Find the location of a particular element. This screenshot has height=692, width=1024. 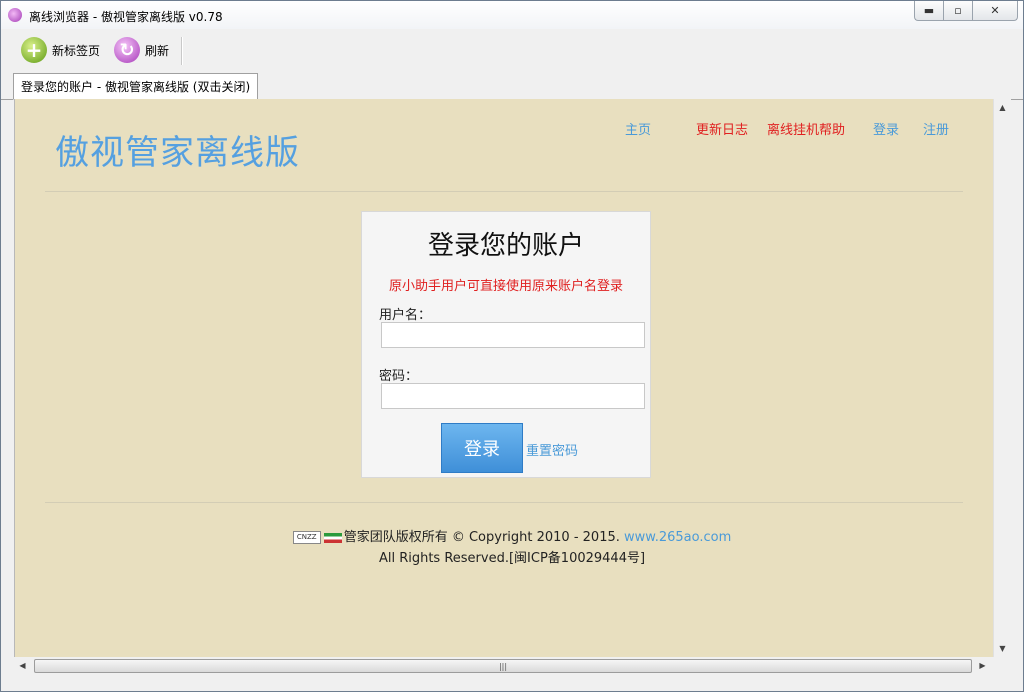

vertical-scrollbar: ▲ ▼ is located at coordinates (1002, 378).